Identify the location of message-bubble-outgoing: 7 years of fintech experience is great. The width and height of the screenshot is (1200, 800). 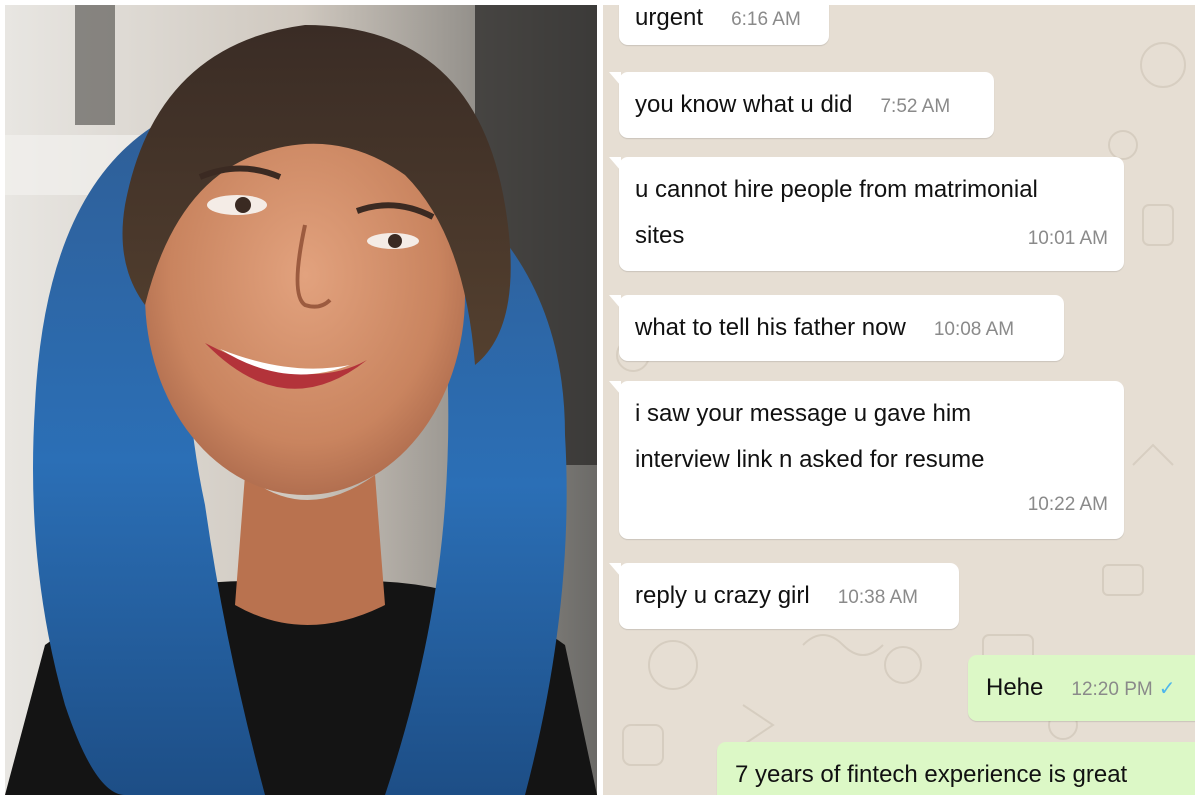
(956, 768).